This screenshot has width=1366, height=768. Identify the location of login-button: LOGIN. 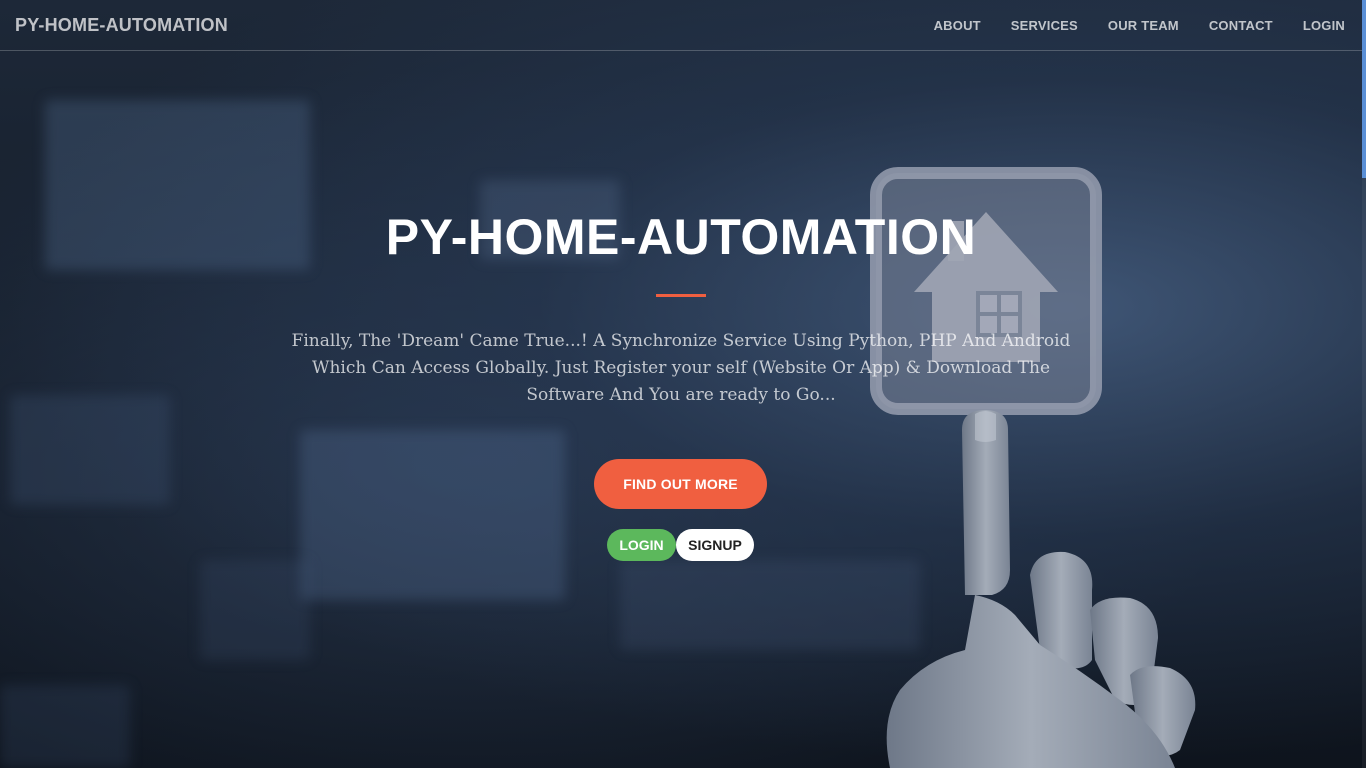
(641, 545).